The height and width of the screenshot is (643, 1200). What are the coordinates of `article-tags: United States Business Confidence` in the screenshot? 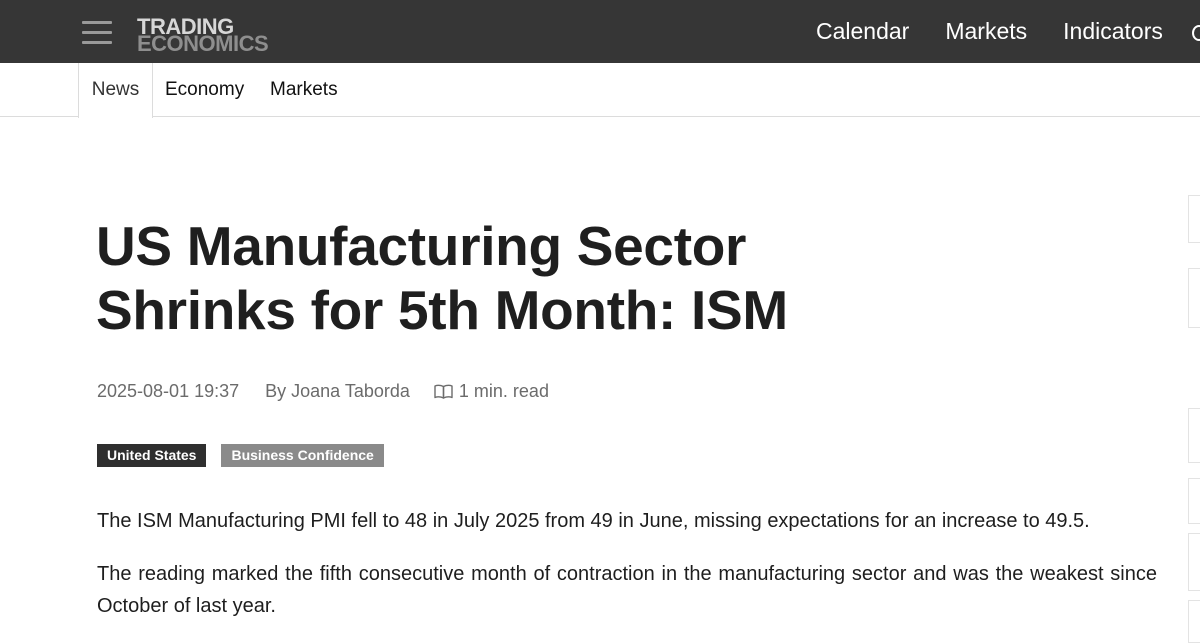 It's located at (240, 455).